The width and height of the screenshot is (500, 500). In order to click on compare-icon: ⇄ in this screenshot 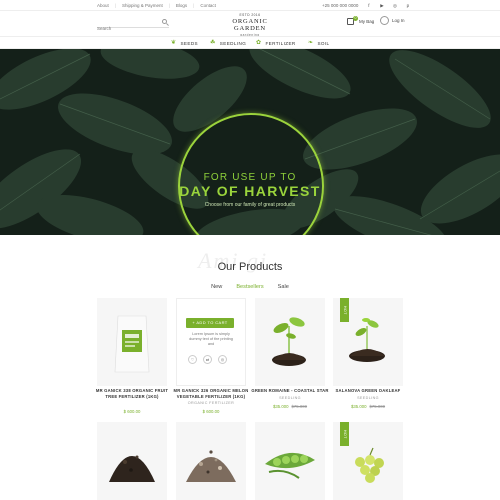, I will do `click(207, 359)`.